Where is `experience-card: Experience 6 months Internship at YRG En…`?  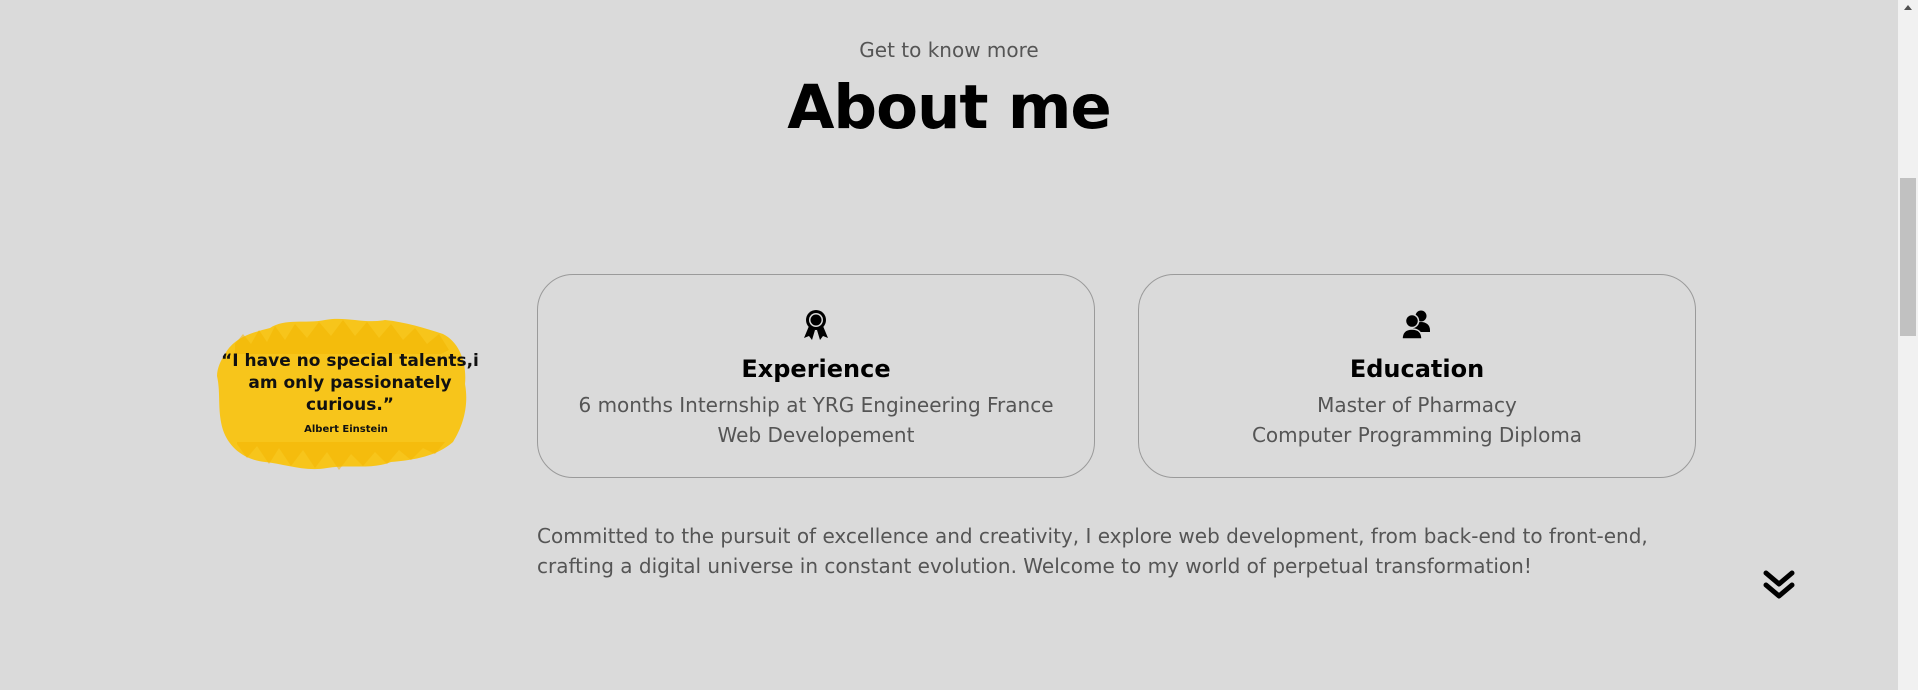
experience-card: Experience 6 months Internship at YRG En… is located at coordinates (816, 376).